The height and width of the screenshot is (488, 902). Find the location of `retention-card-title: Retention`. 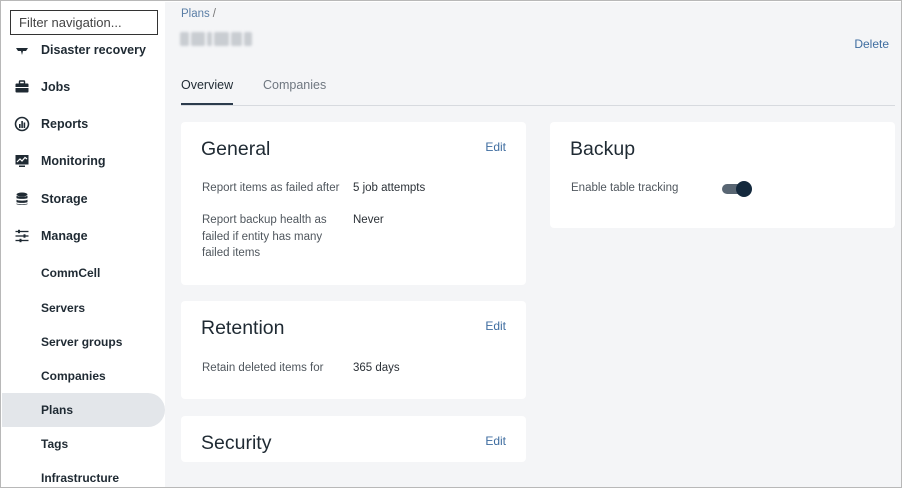

retention-card-title: Retention is located at coordinates (243, 328).